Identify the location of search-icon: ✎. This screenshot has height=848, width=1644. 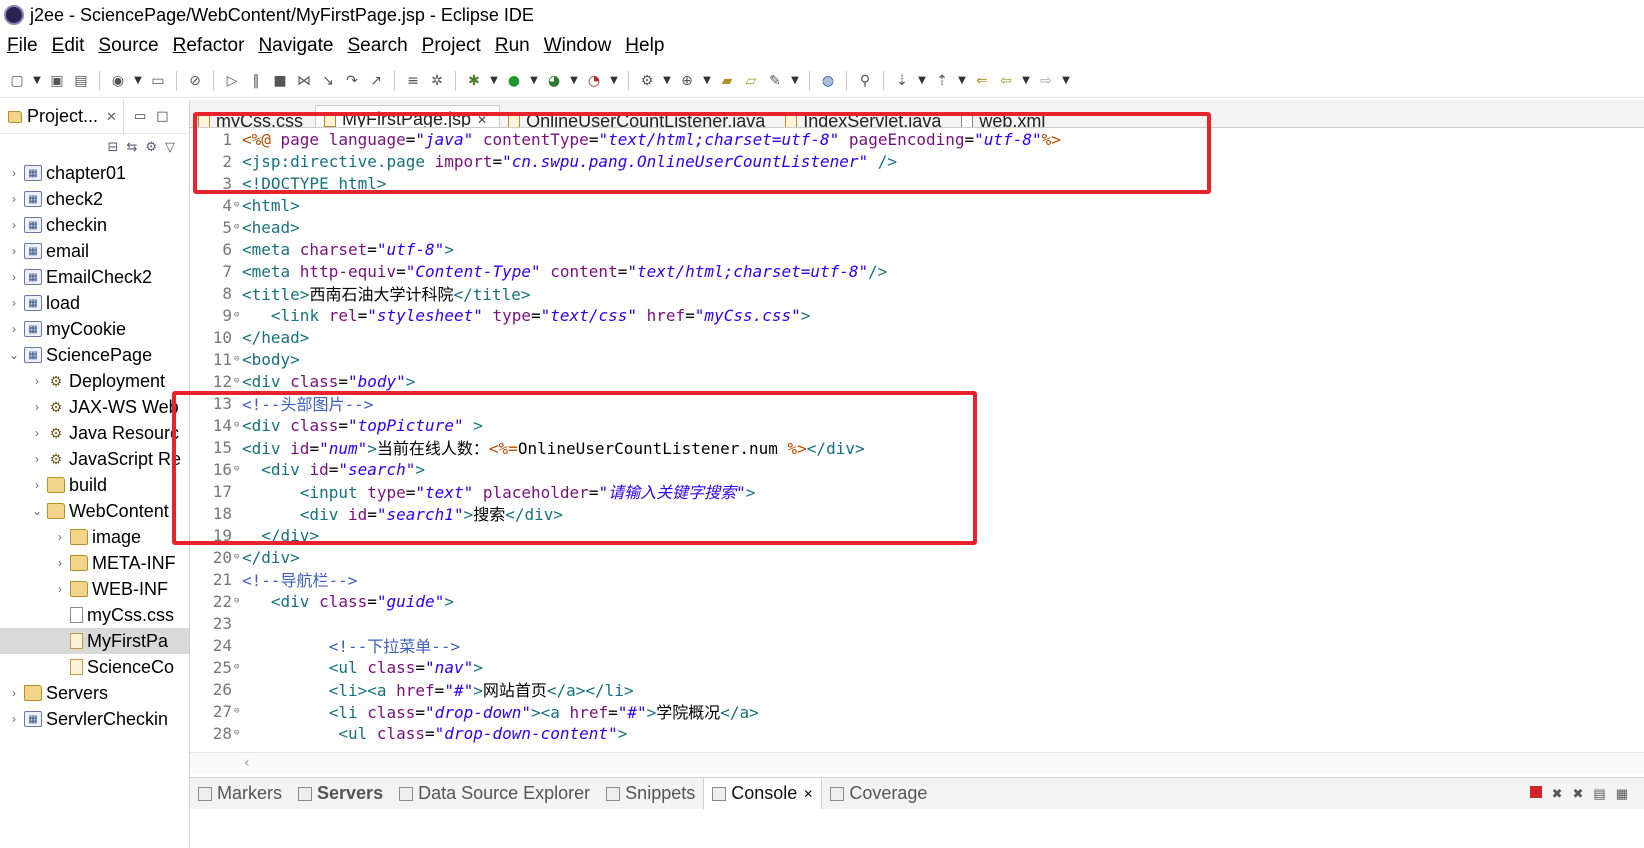
(775, 81).